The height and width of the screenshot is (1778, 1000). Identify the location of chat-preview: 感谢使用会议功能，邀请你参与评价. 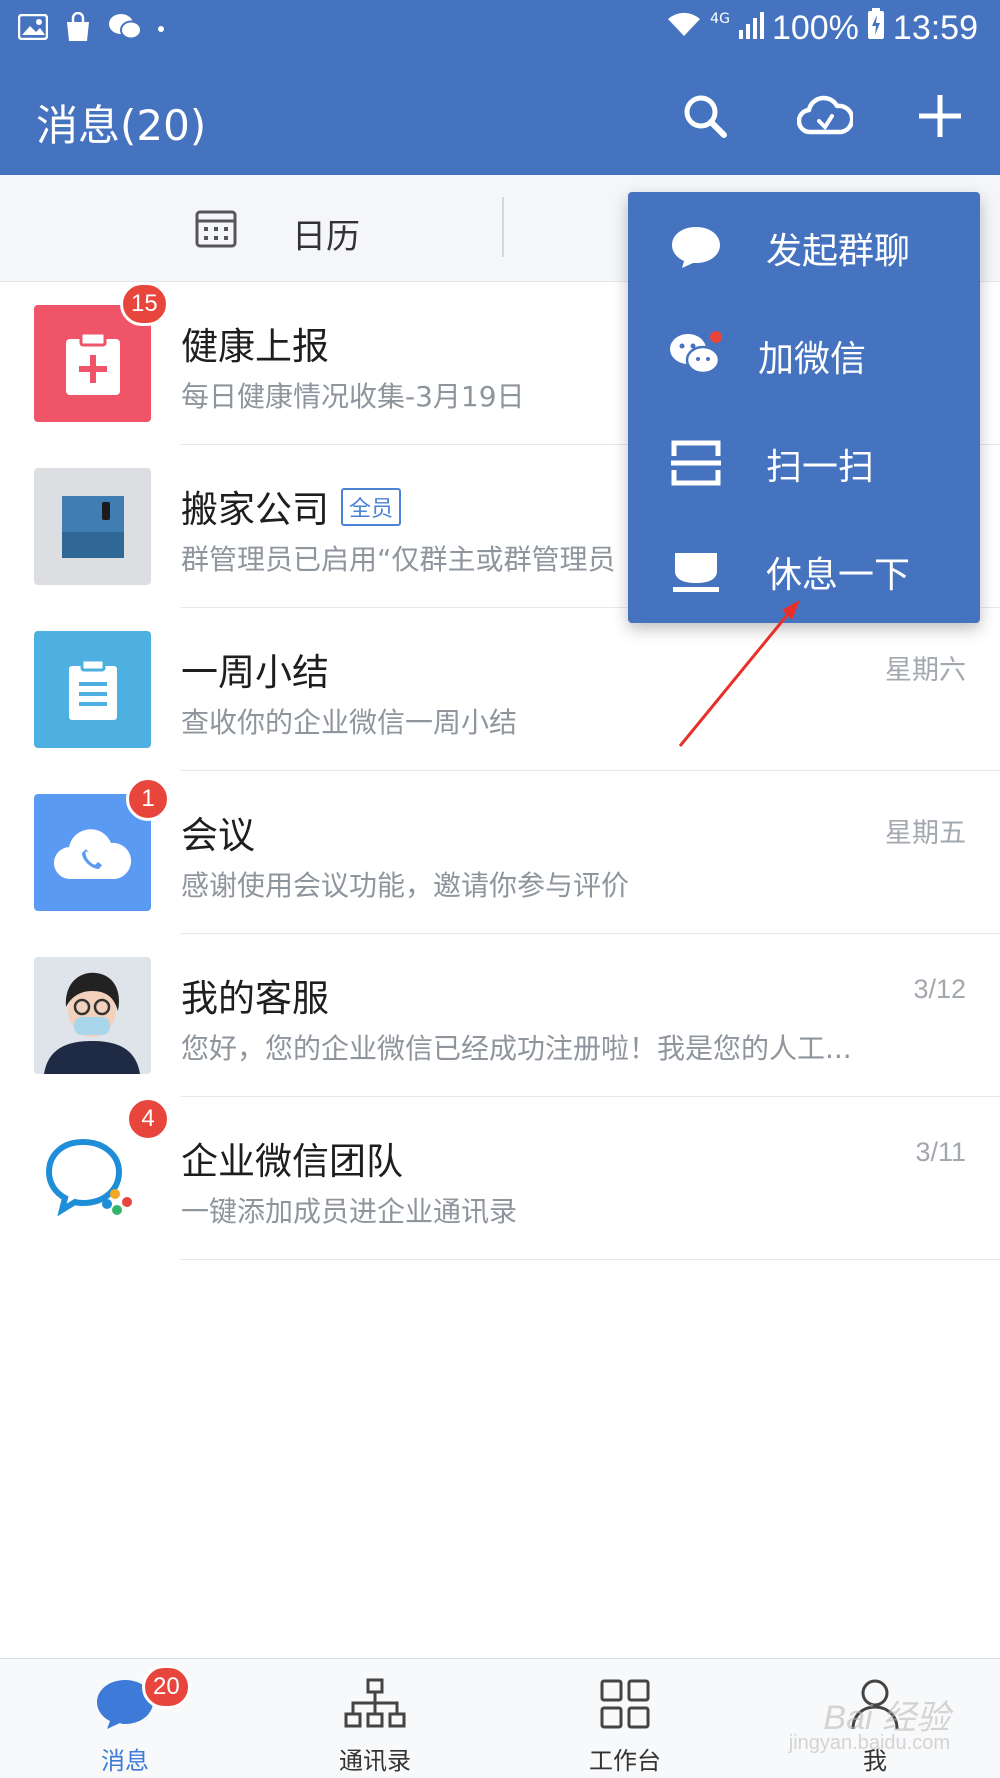
(405, 885).